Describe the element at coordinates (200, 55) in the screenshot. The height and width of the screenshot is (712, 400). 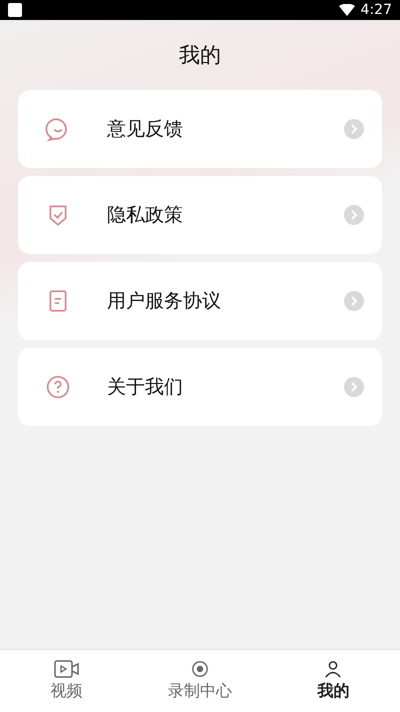
I see `page-title: 我的` at that location.